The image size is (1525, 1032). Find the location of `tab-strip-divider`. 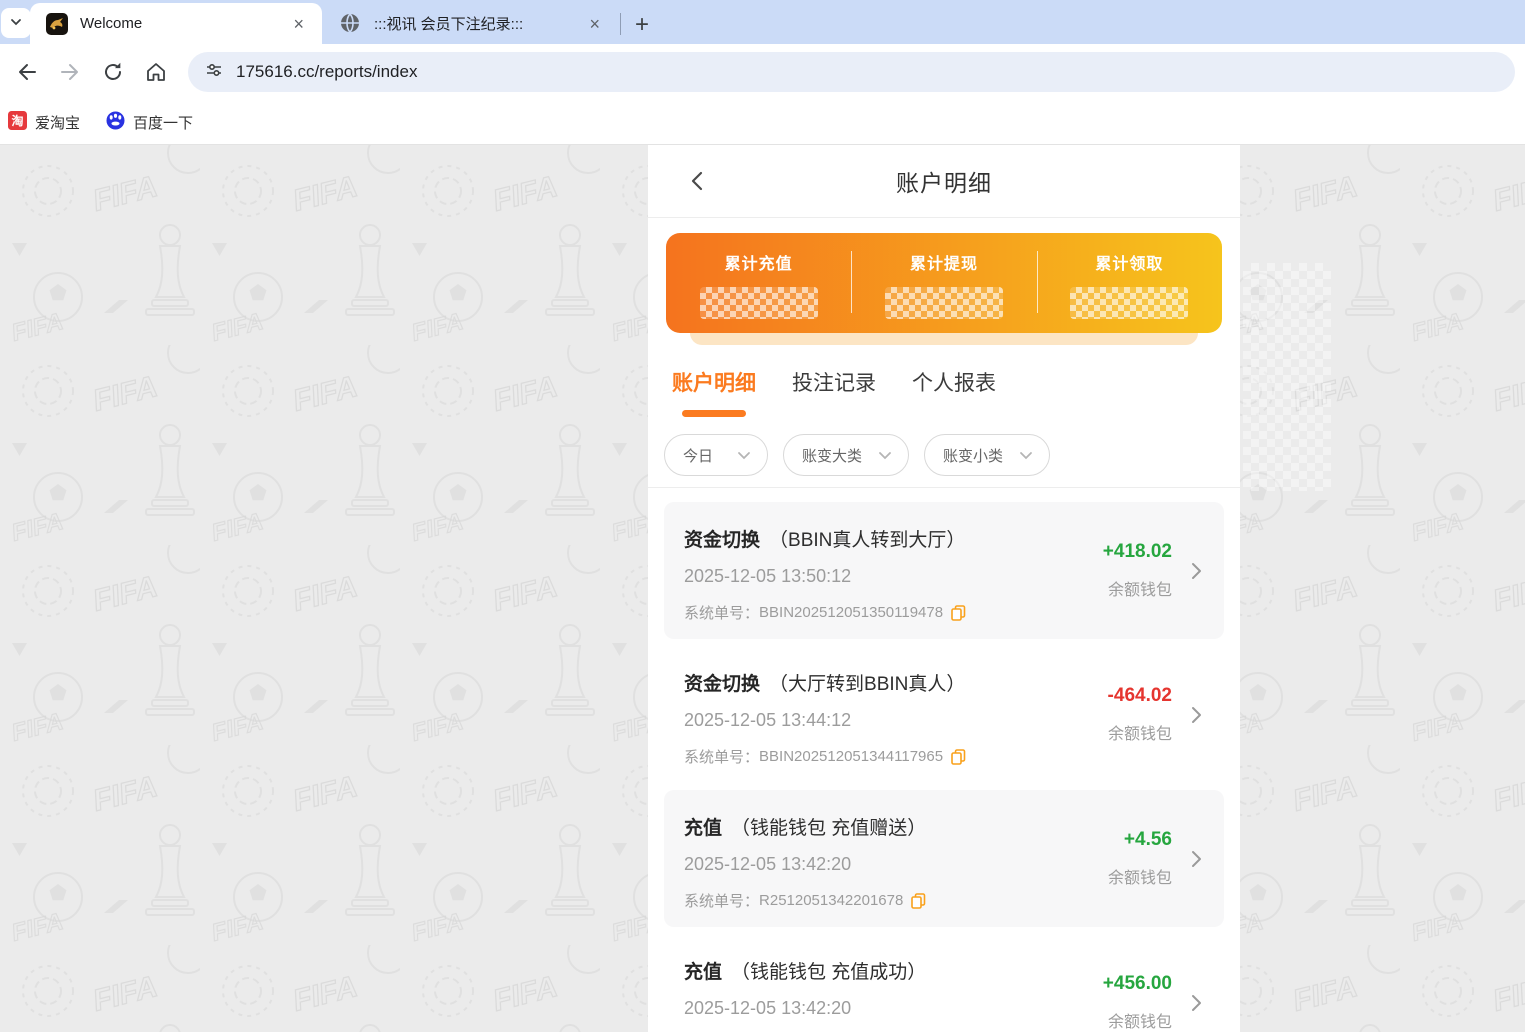

tab-strip-divider is located at coordinates (620, 24).